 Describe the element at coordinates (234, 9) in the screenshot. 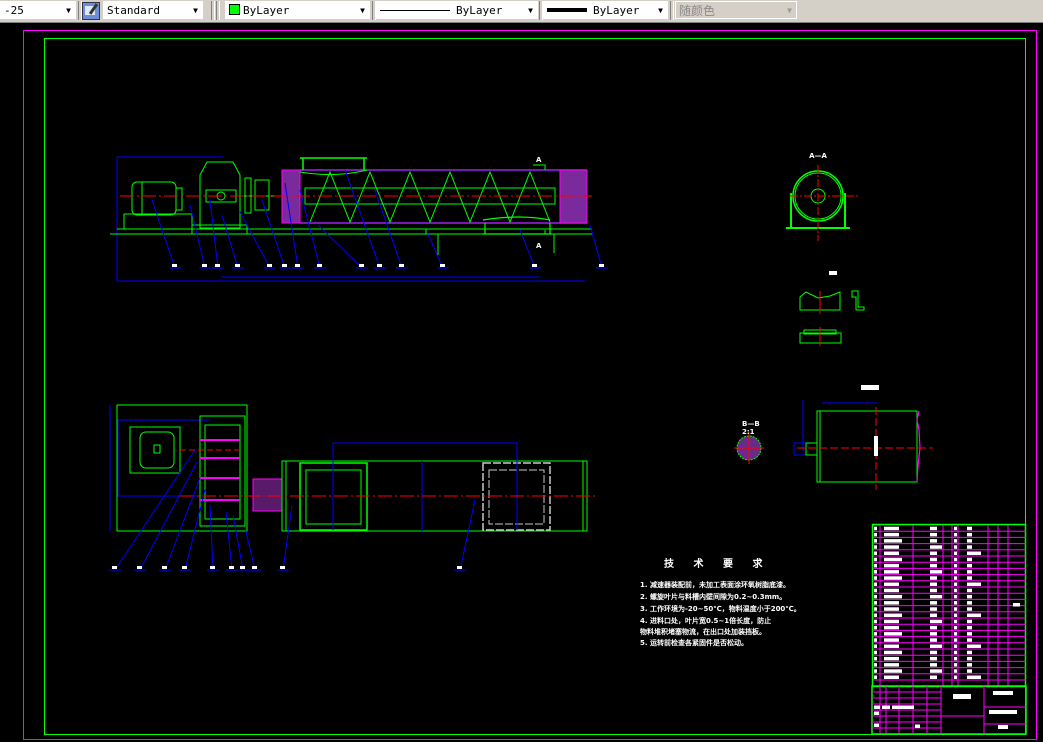

I see `color-swatch` at that location.